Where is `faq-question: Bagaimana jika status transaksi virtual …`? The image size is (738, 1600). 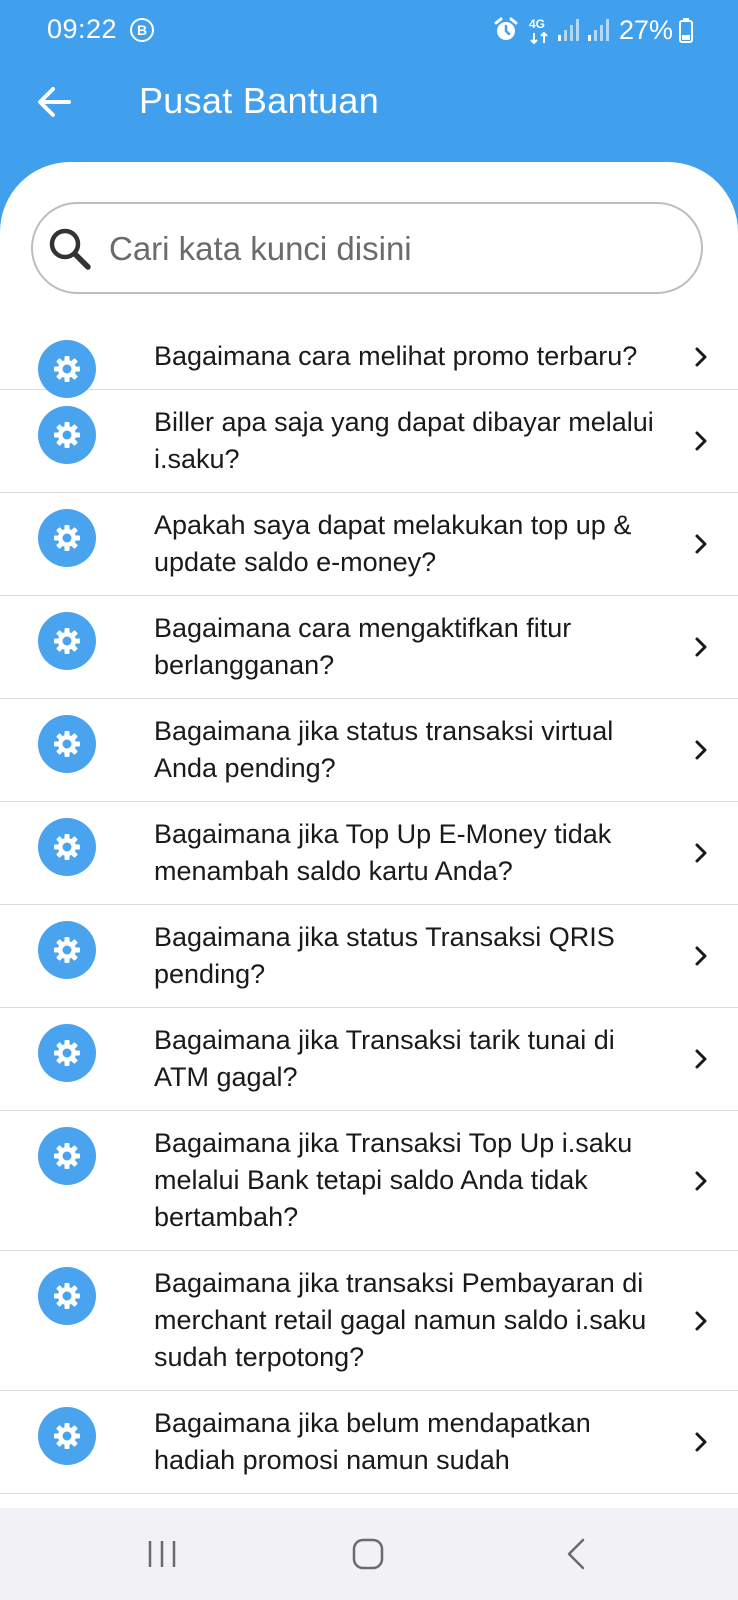
faq-question: Bagaimana jika status transaksi virtual … is located at coordinates (384, 749).